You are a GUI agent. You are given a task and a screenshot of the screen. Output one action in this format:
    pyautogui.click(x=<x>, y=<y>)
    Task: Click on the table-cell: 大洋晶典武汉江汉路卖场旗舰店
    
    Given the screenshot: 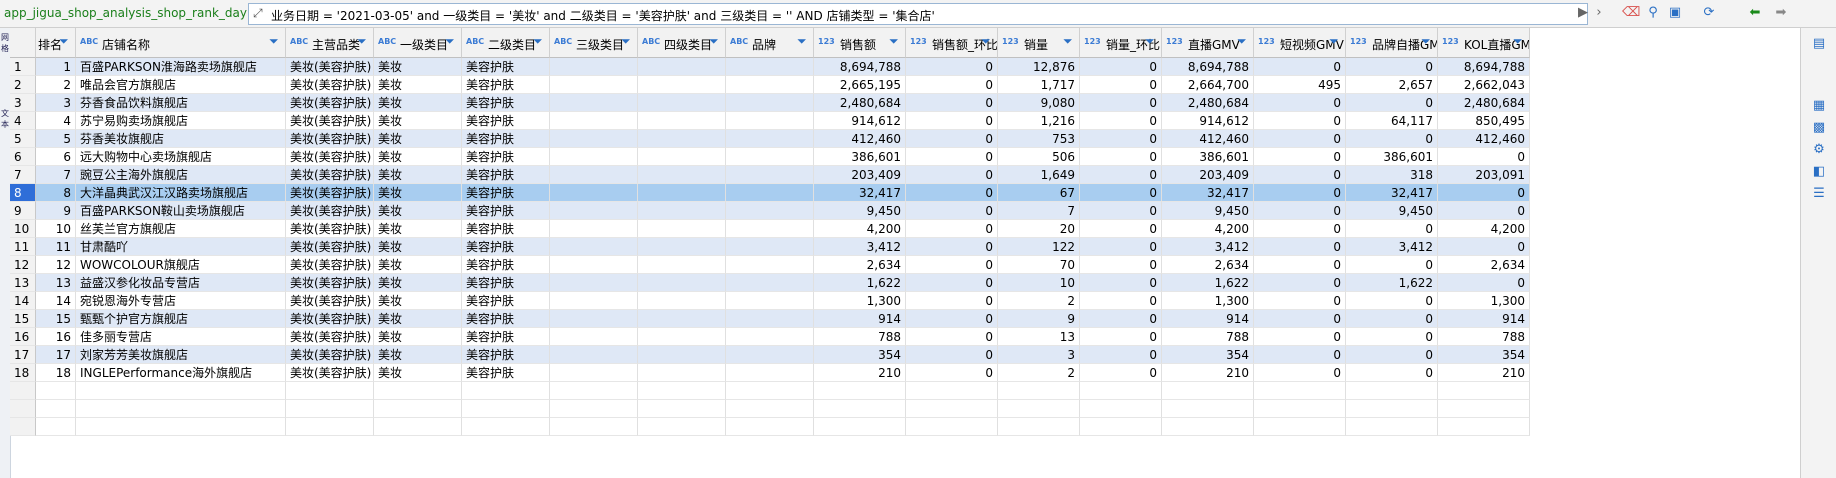 What is the action you would take?
    pyautogui.click(x=181, y=193)
    